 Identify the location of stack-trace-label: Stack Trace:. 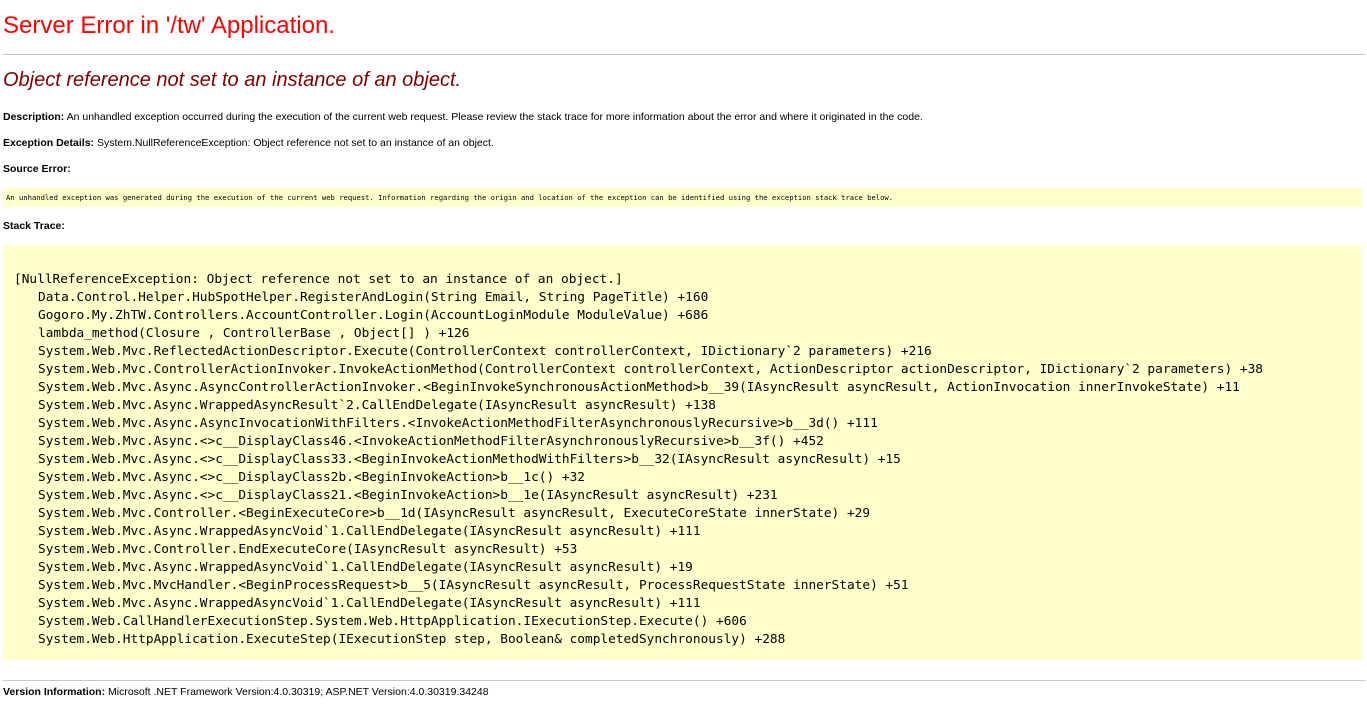
(34, 226).